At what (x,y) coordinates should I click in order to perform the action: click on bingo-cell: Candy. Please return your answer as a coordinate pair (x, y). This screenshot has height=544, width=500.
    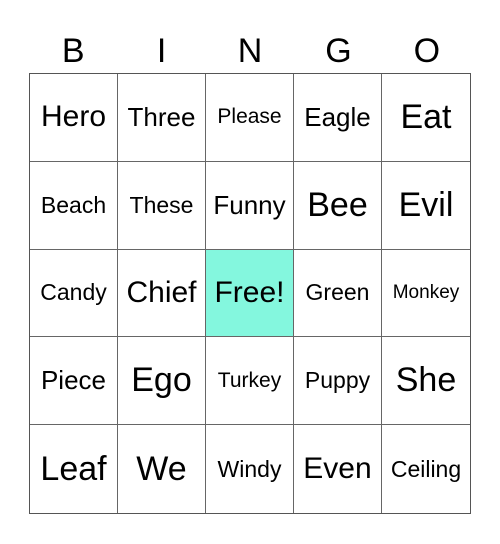
    Looking at the image, I should click on (74, 293).